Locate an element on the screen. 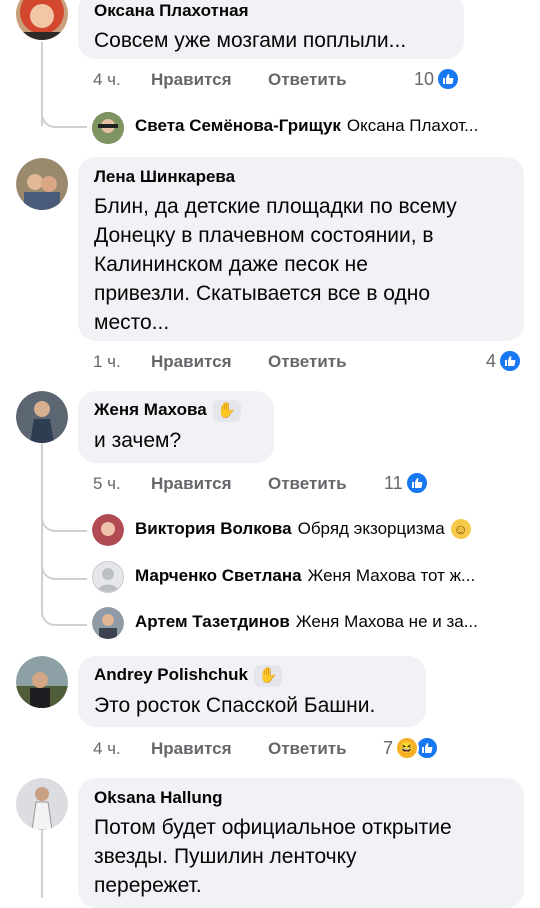 The image size is (540, 908). comment-bubble: Женя Махова ✋ и зачем? is located at coordinates (176, 427).